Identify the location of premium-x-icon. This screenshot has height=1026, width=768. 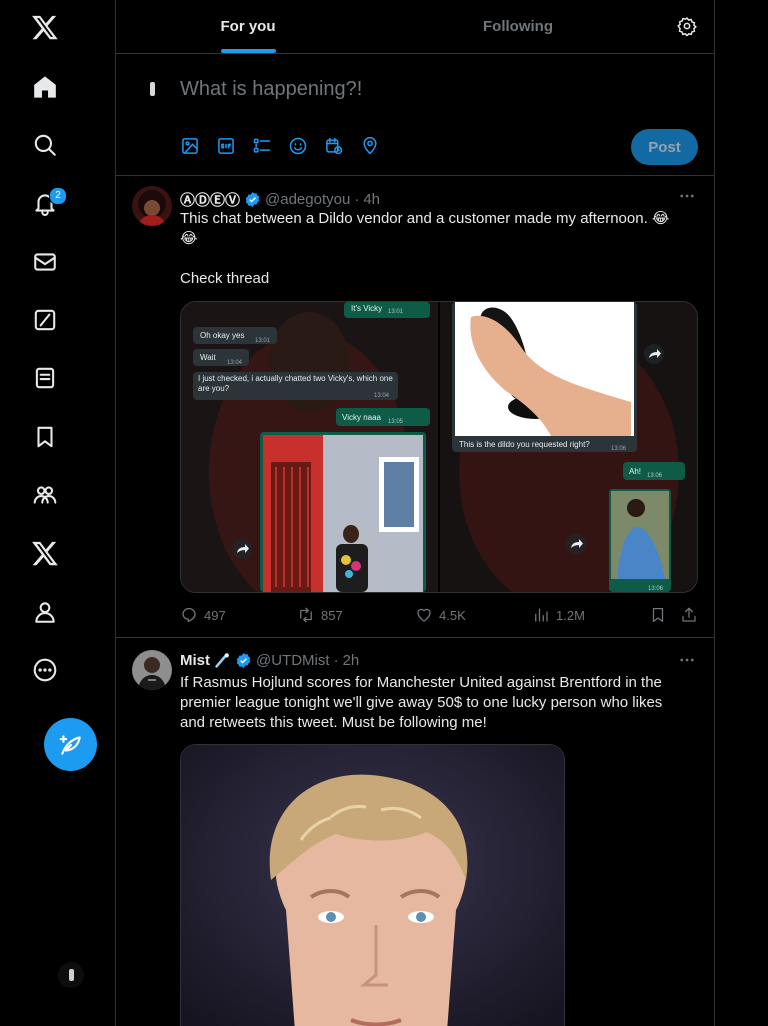
(45, 553).